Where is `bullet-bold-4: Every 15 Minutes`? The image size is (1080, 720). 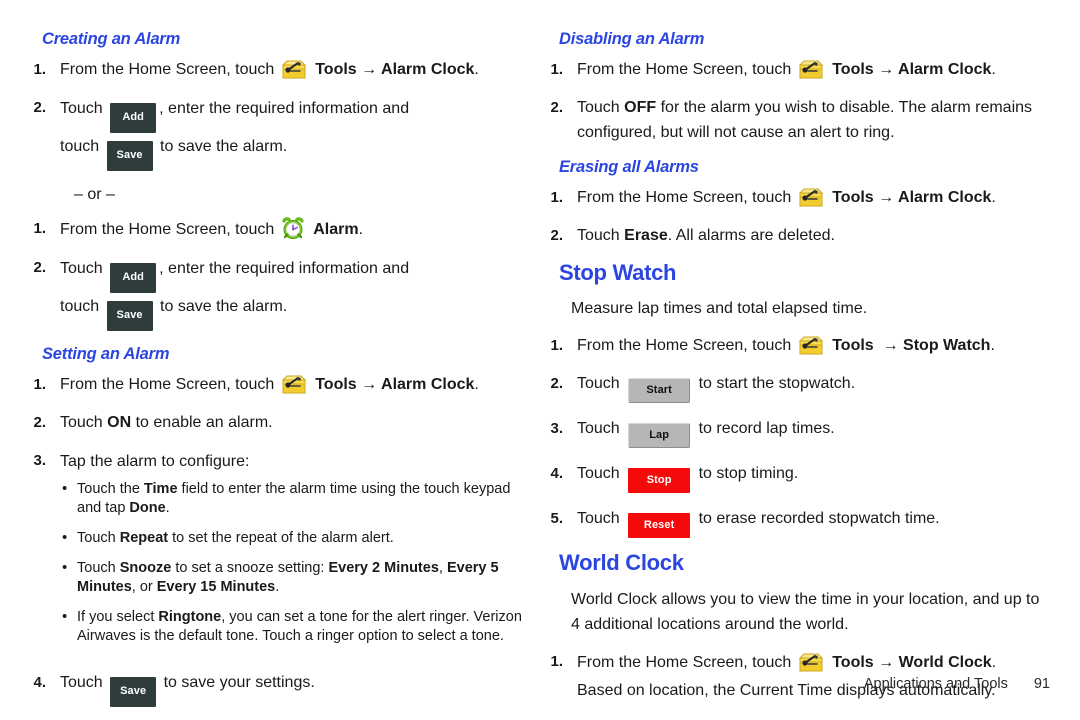
bullet-bold-4: Every 15 Minutes is located at coordinates (216, 587).